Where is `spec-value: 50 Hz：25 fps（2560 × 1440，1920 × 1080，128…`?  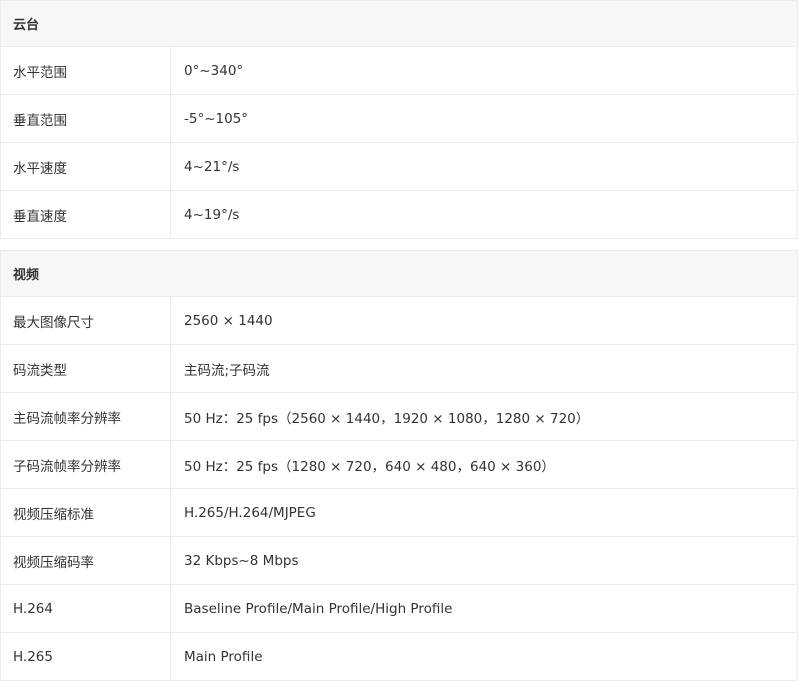
spec-value: 50 Hz：25 fps（2560 × 1440，1920 × 1080，128… is located at coordinates (387, 418).